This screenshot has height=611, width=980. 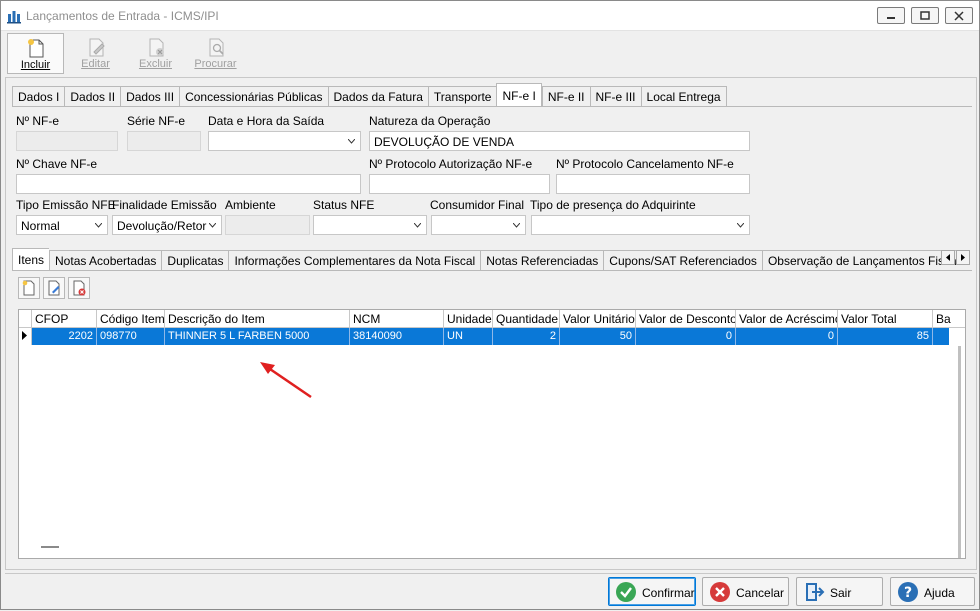 I want to click on protocolo-aut-field, so click(x=459, y=184).